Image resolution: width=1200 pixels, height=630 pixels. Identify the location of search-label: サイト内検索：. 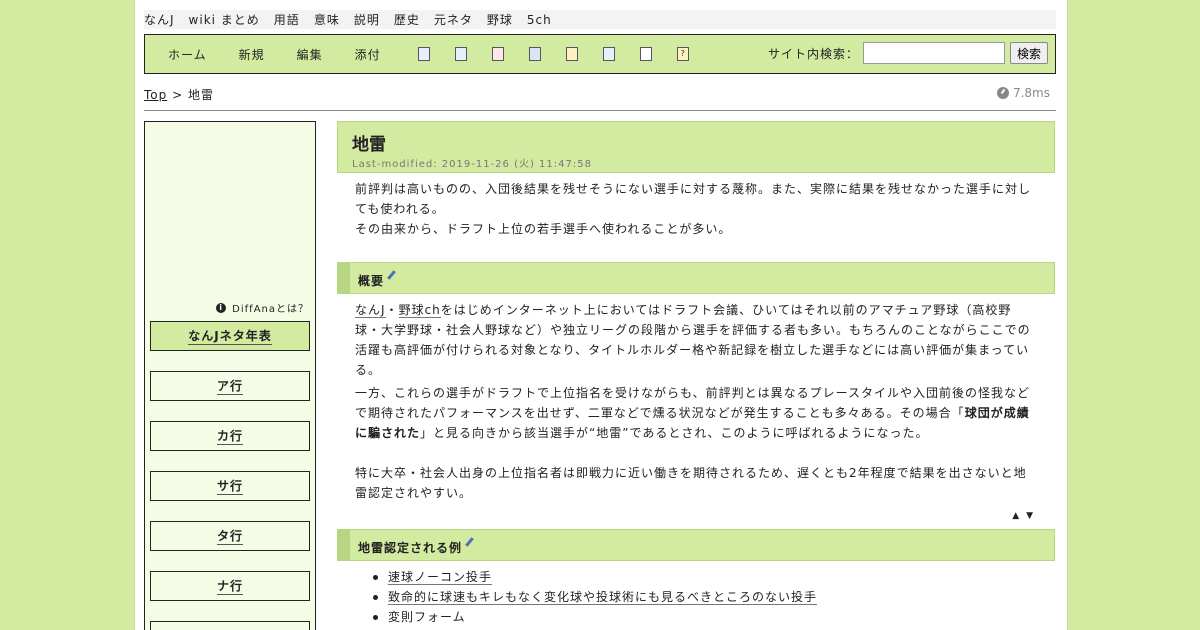
(813, 53).